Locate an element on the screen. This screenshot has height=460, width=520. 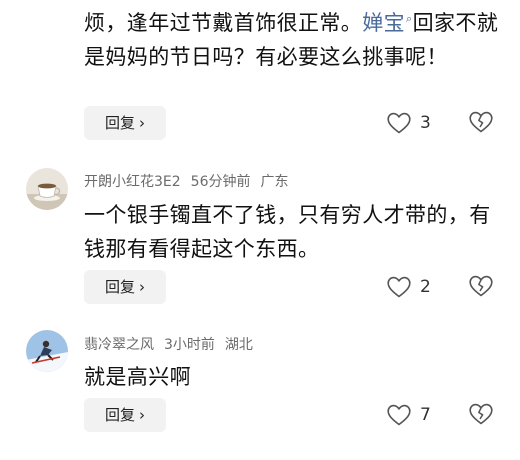
comment-actions: 回复 › 7 is located at coordinates (294, 415).